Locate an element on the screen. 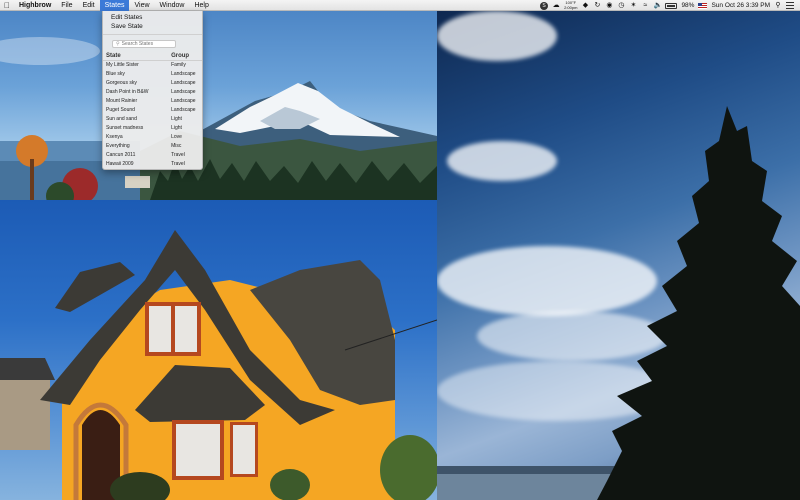 This screenshot has height=500, width=800. state-name: Dash Point in B&W is located at coordinates (127, 92).